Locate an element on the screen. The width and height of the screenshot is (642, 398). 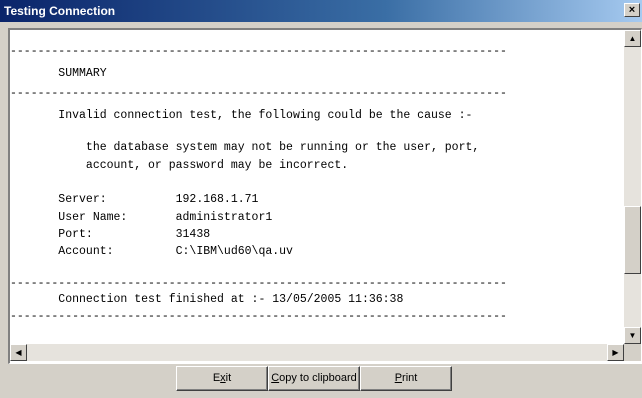
server-row: Server: 192.168.1.71 is located at coordinates (134, 199).